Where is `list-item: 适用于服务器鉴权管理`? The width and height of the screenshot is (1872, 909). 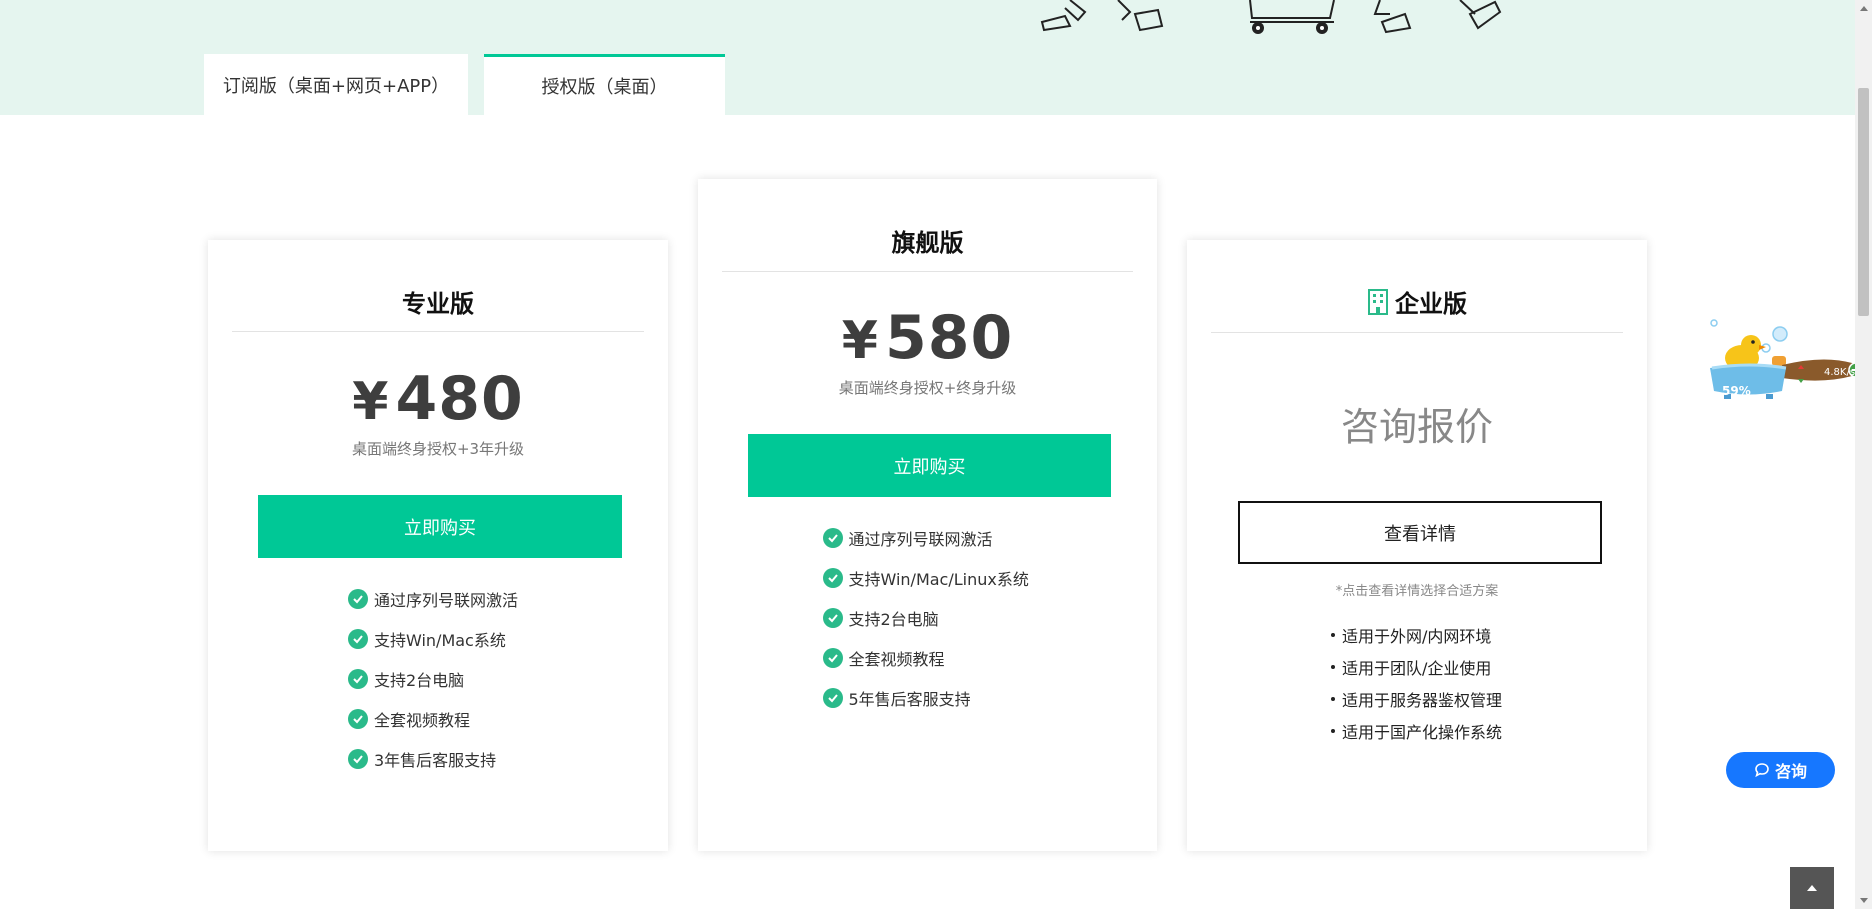 list-item: 适用于服务器鉴权管理 is located at coordinates (1417, 699).